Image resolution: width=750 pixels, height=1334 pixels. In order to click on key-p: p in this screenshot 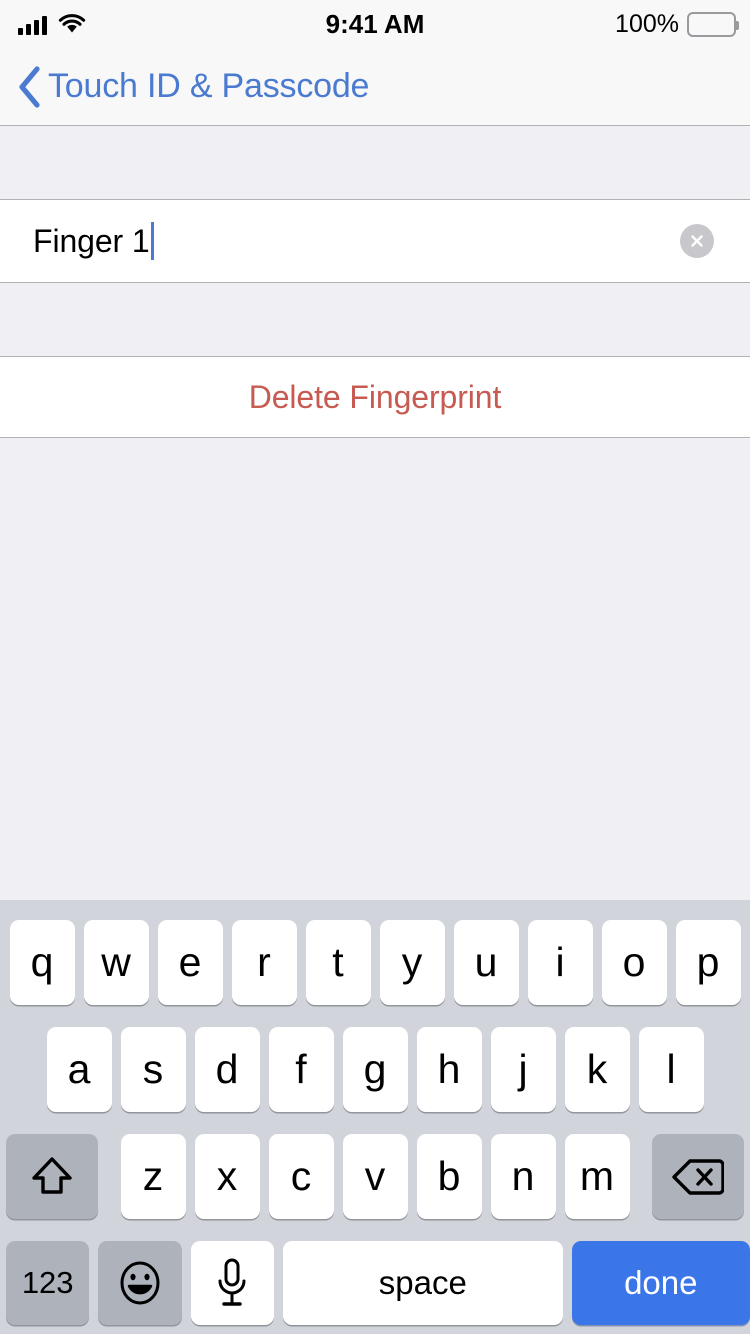, I will do `click(708, 962)`.